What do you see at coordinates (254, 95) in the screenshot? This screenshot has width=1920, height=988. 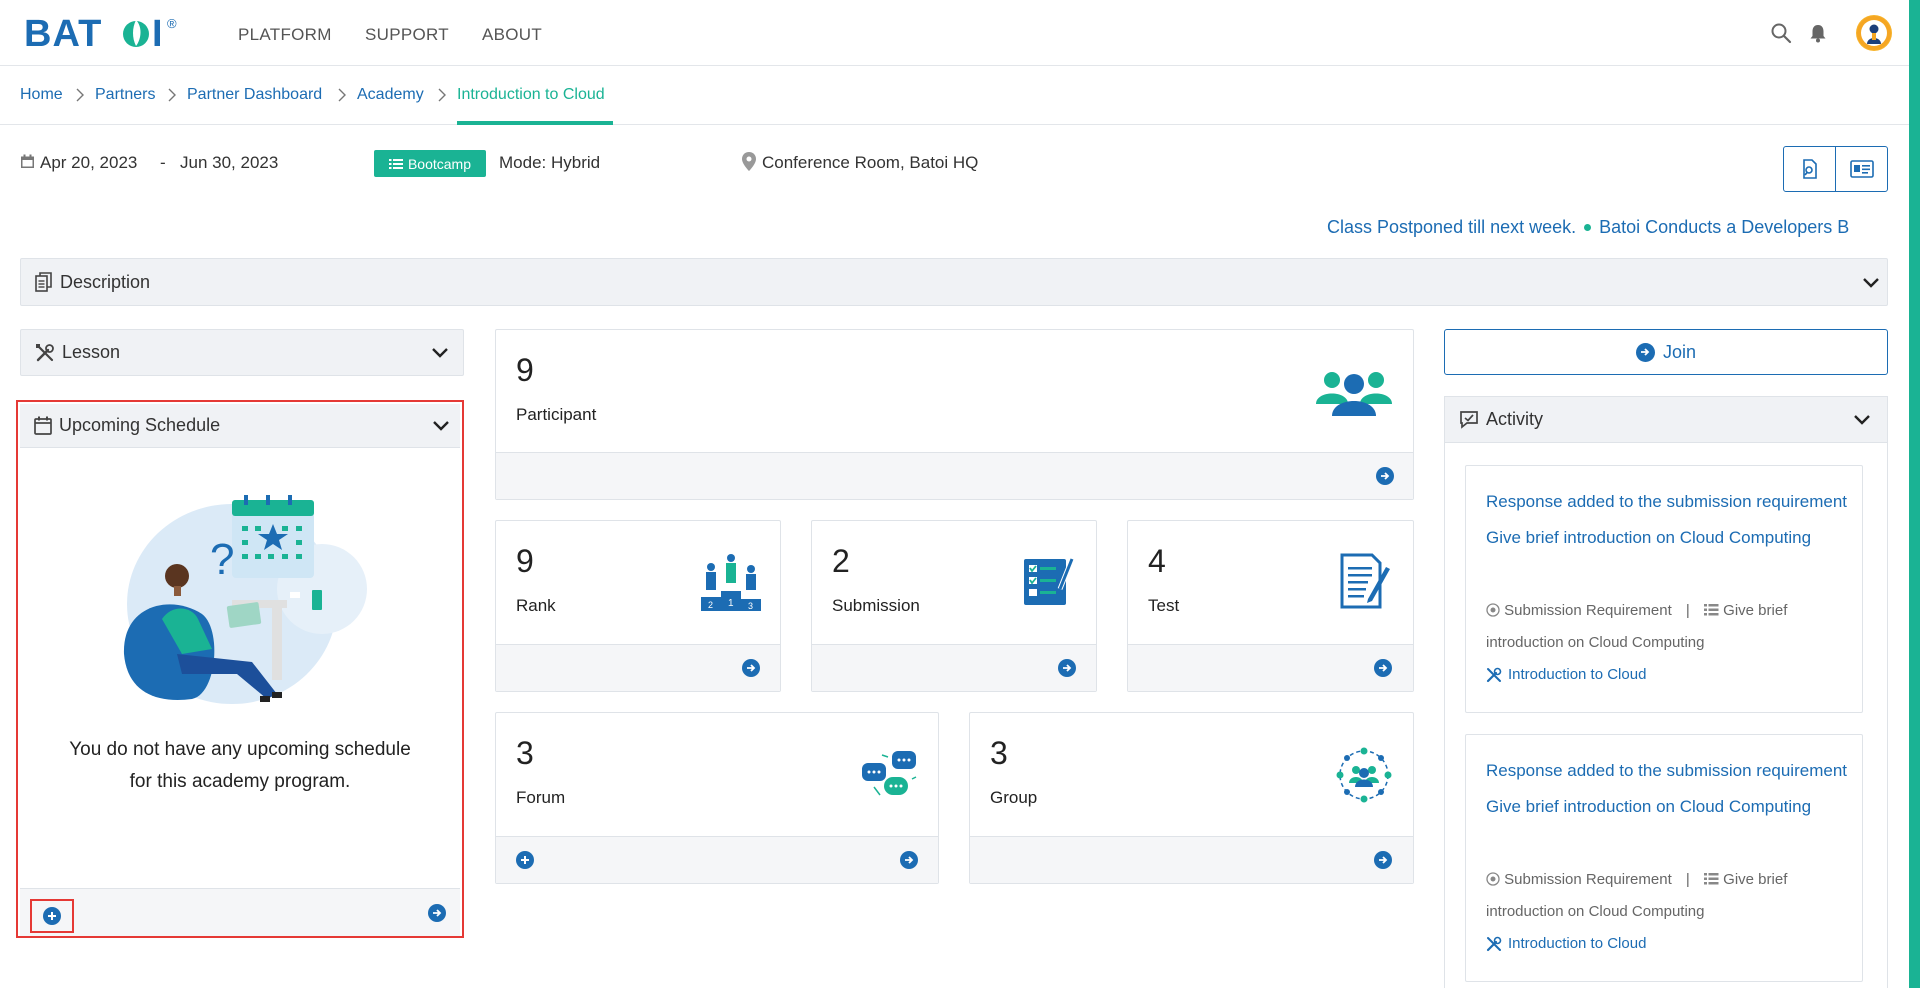 I see `breadcrumb-partner-dashboard: Partner Dashboard` at bounding box center [254, 95].